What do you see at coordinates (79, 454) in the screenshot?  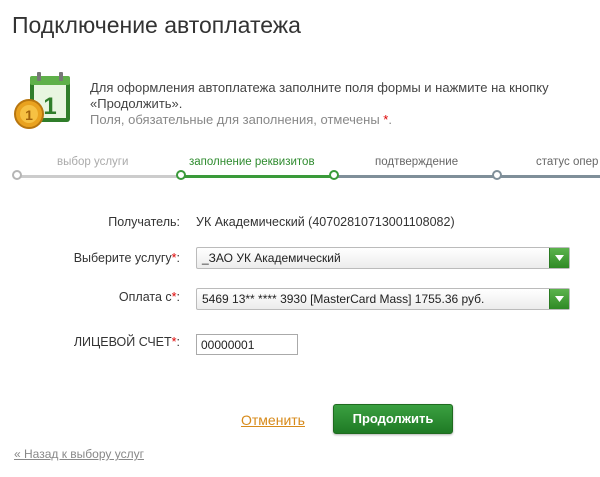 I see `back-to-services-link: « Назад к выбору услуг` at bounding box center [79, 454].